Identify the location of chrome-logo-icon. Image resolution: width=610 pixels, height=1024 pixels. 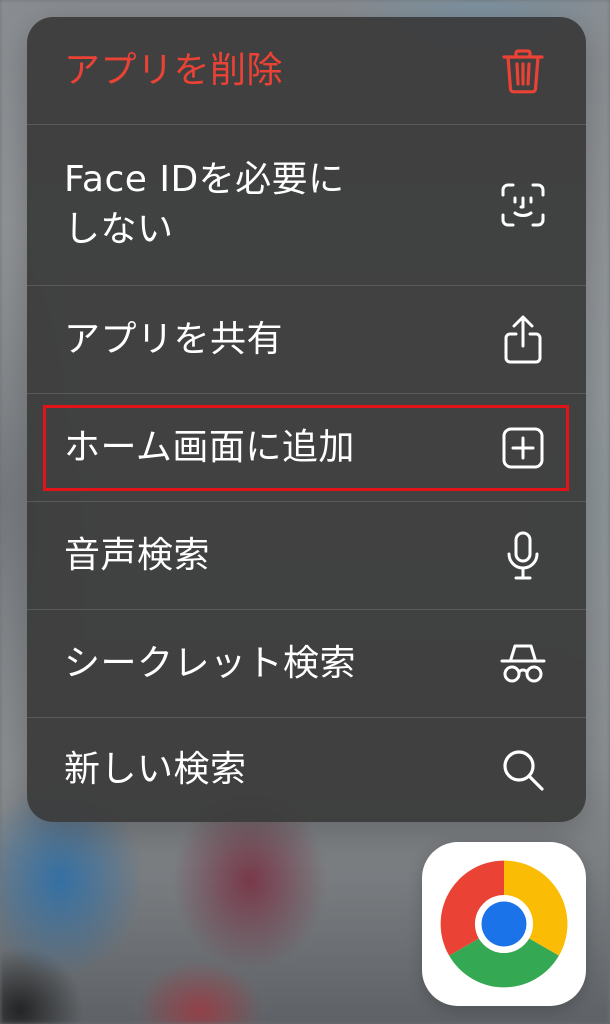
(504, 924).